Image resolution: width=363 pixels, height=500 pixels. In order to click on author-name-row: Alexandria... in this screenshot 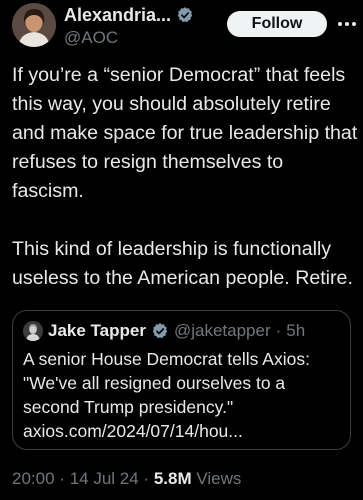, I will do `click(129, 15)`.